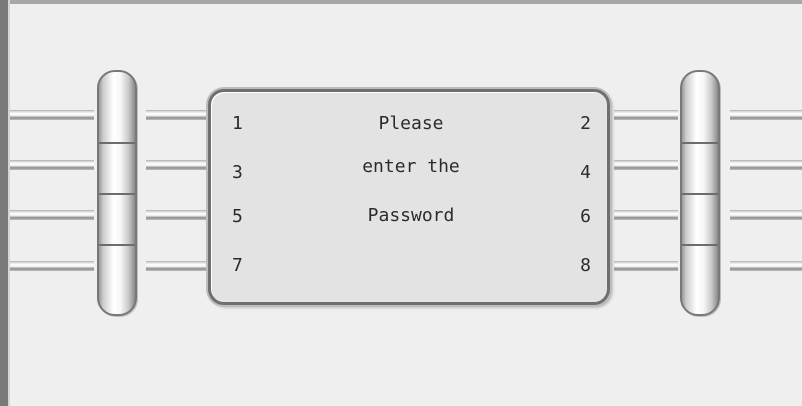 The image size is (802, 406). I want to click on prompt-line-3: Password, so click(411, 215).